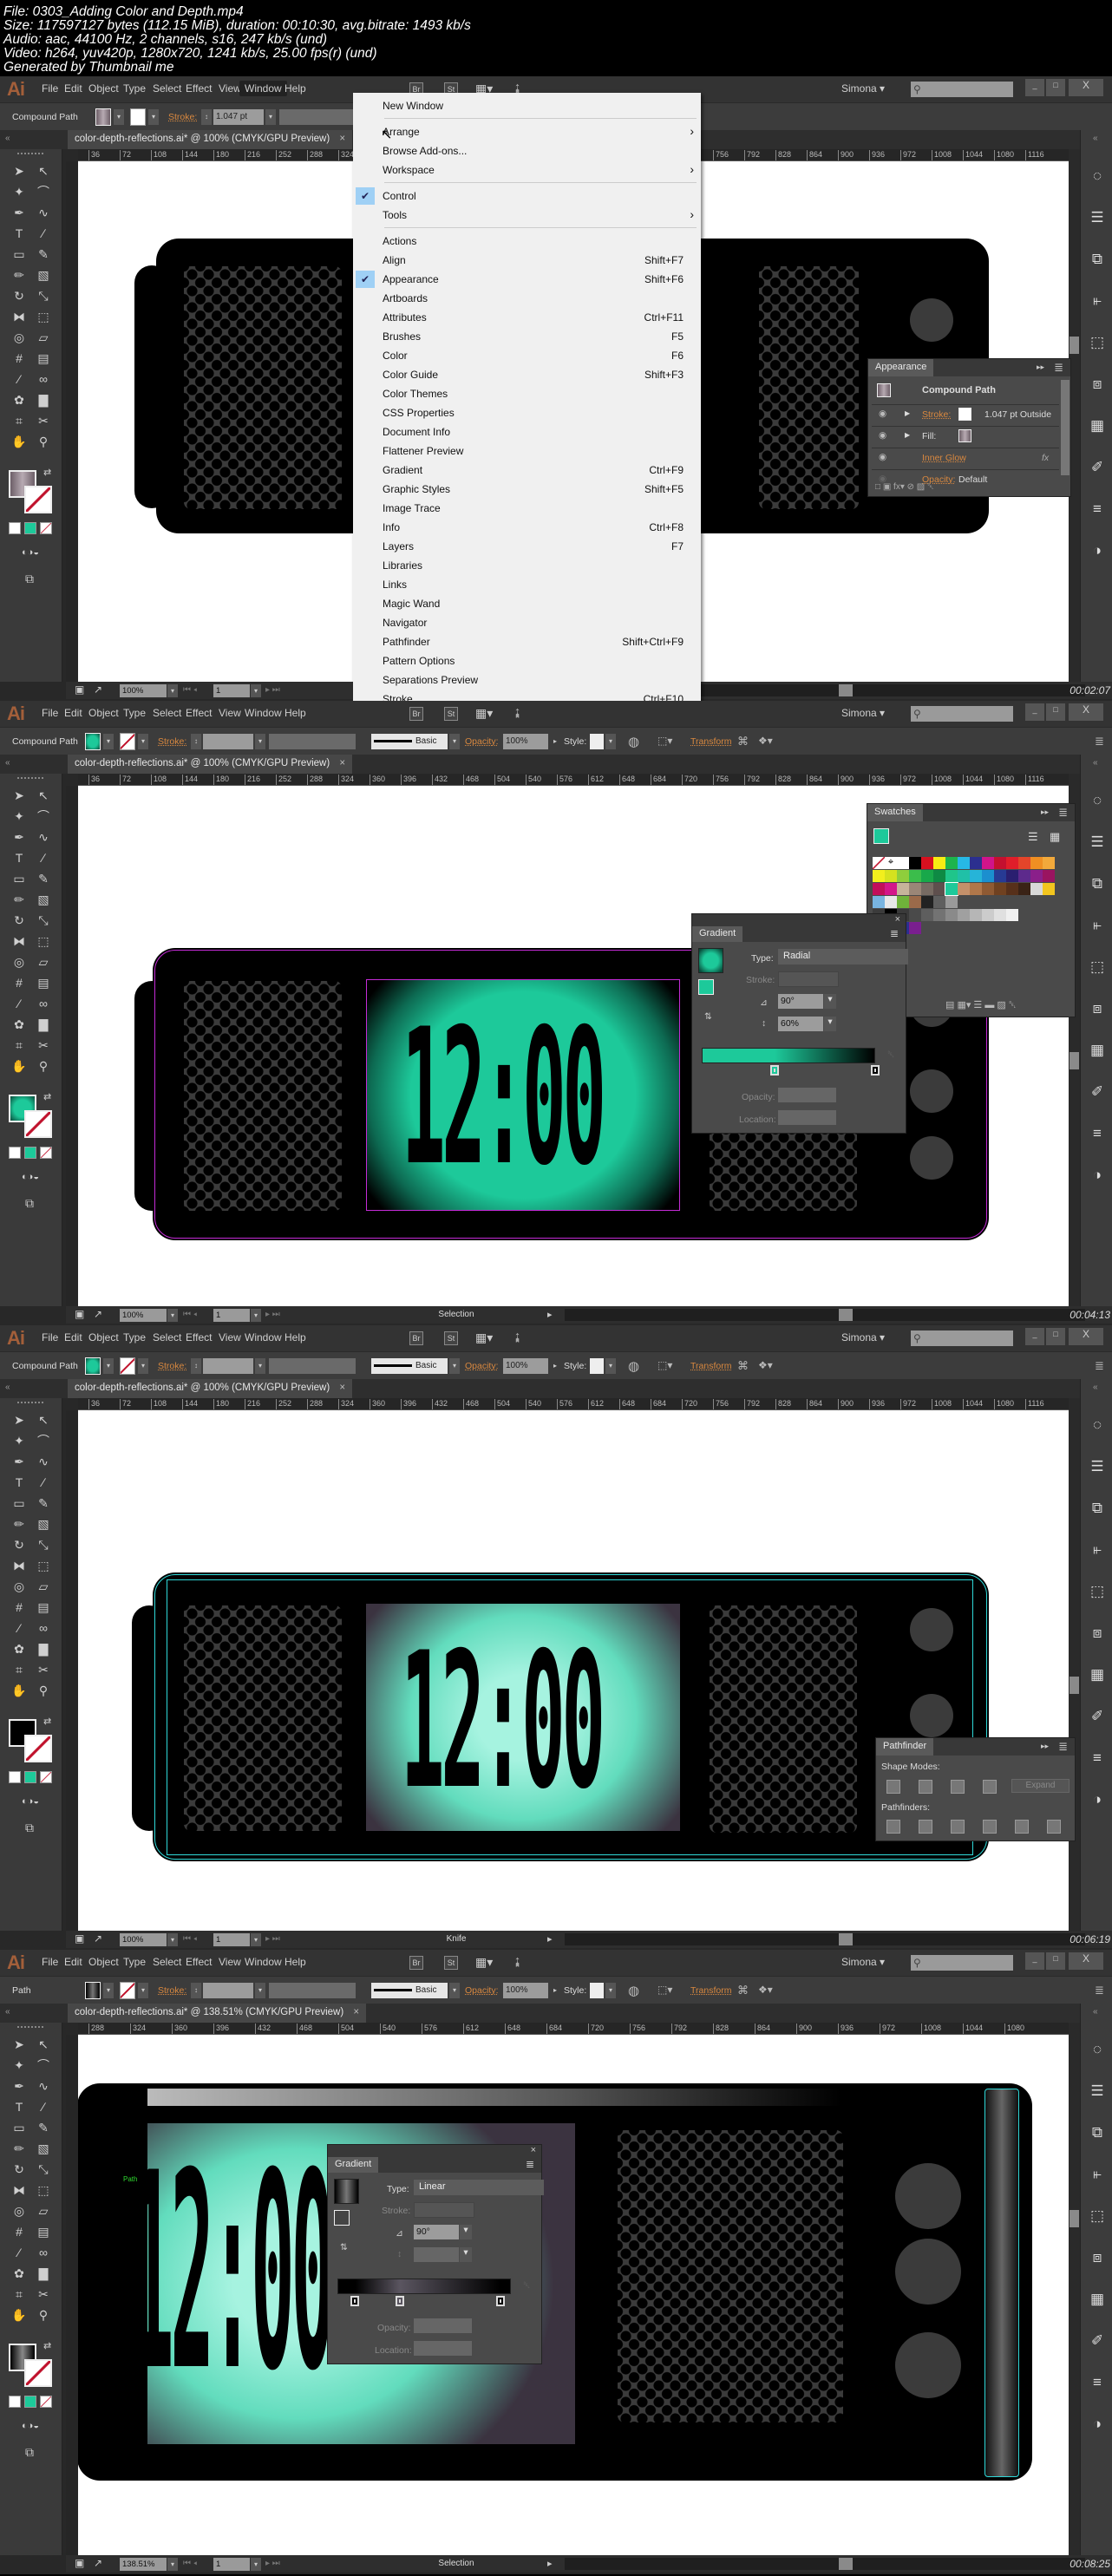  What do you see at coordinates (965, 414) in the screenshot?
I see `appearance-row: ◉ ▶ Stroke: 1.047 pt Outside` at bounding box center [965, 414].